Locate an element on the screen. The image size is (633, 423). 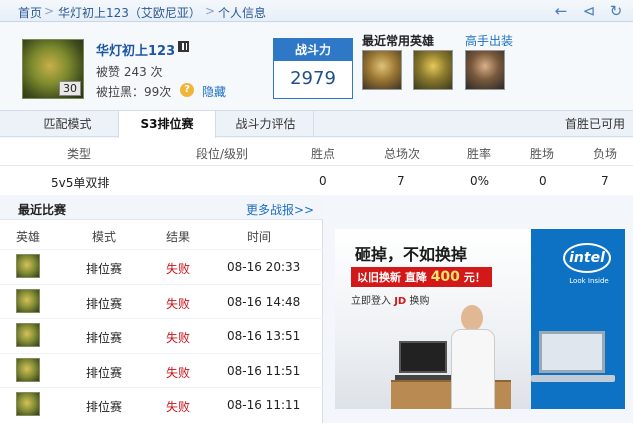
qr-code-icon is located at coordinates (183, 46).